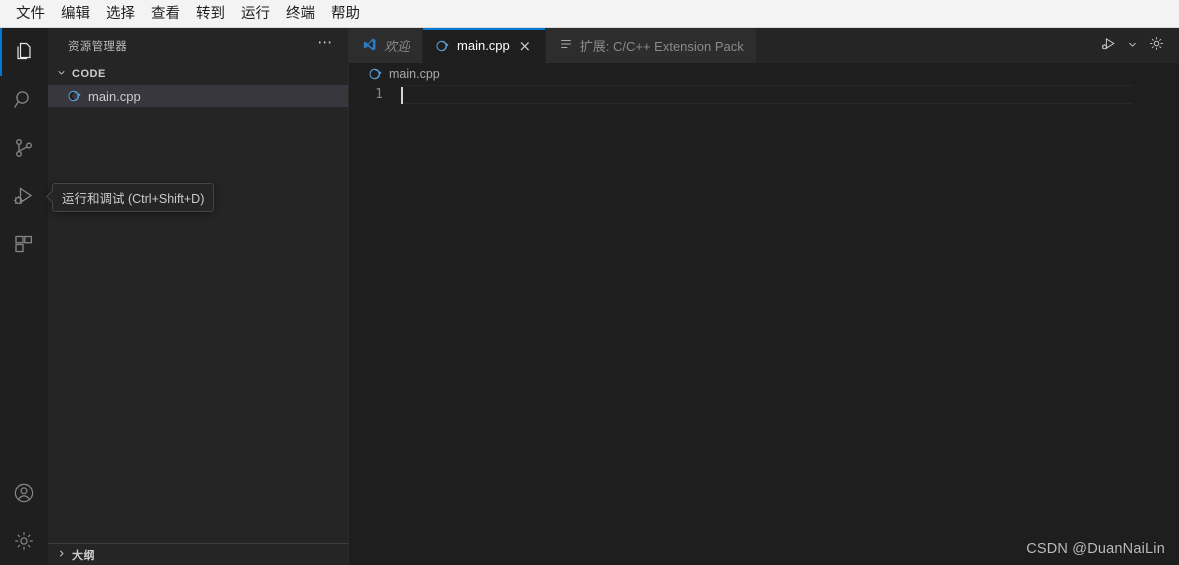  I want to click on run-and-debug-icon, so click(24, 196).